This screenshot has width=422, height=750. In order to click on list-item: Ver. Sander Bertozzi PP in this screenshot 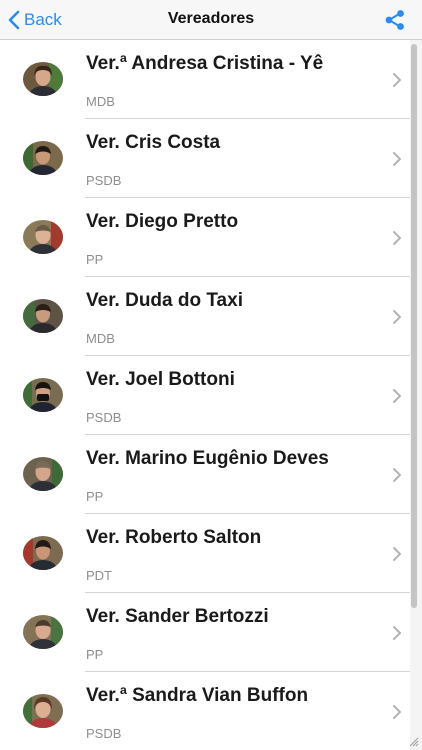, I will do `click(205, 632)`.